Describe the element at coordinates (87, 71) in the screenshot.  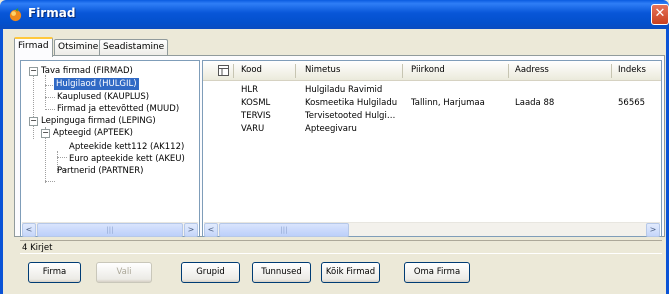
I see `tree-node-firmad: Tava firmad (FIRMAD)` at that location.